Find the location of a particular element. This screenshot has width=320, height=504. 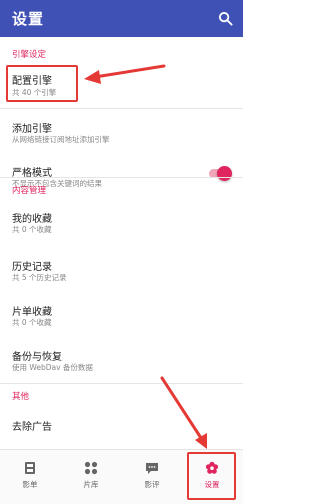

tab-reviews: 影评 is located at coordinates (152, 477).